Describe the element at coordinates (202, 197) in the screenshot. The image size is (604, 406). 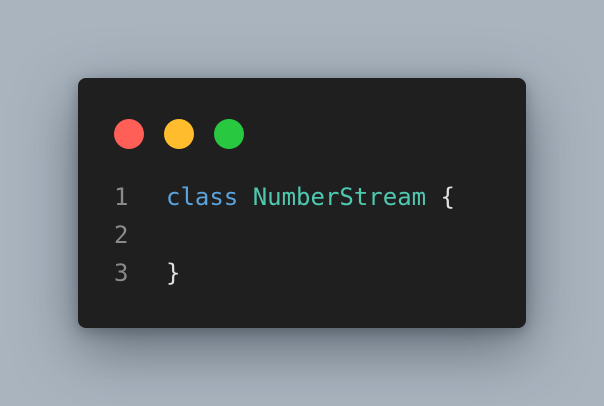
I see `keyword-token: class` at that location.